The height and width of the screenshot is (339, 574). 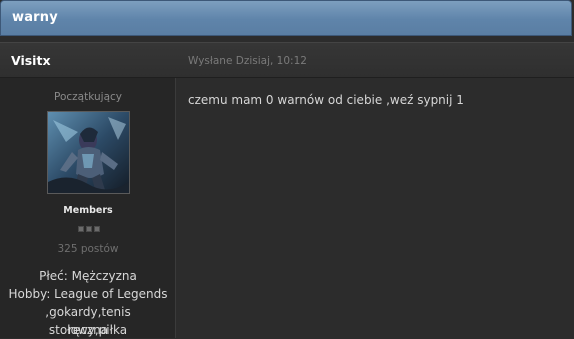 I want to click on reputation-pips, so click(x=89, y=229).